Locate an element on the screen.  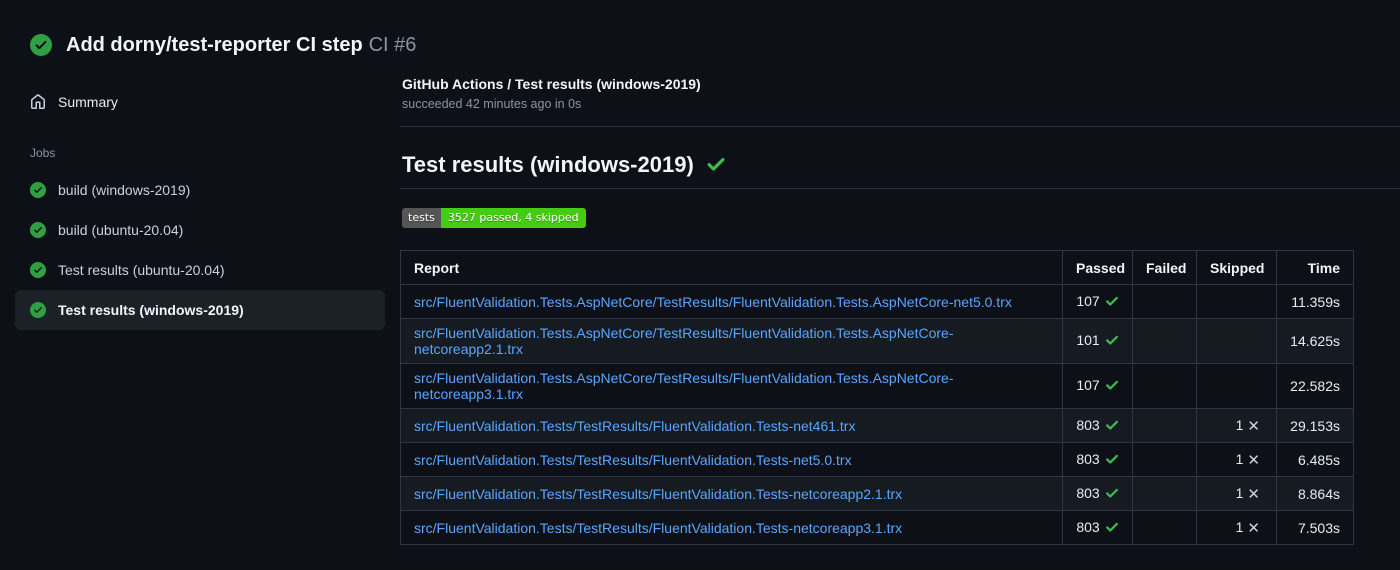
tests-badge-label: tests is located at coordinates (421, 218).